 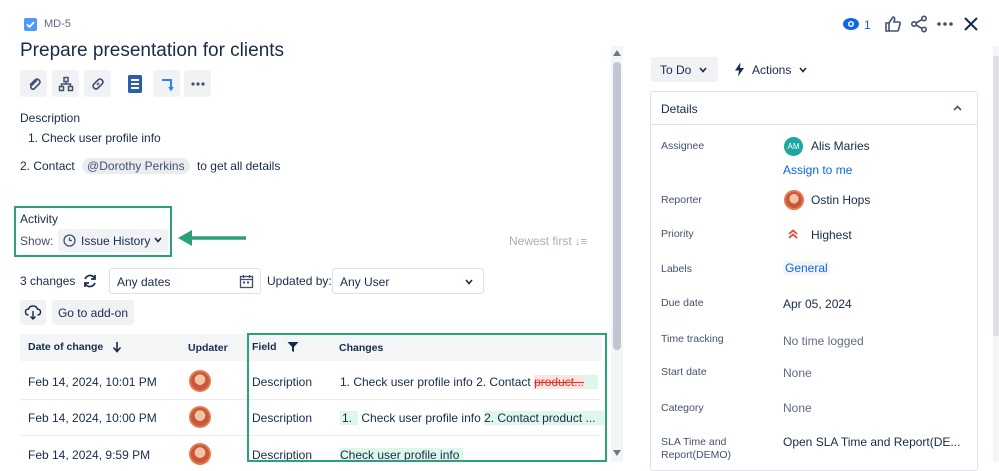 I want to click on assignee-label: Assignee, so click(x=683, y=146).